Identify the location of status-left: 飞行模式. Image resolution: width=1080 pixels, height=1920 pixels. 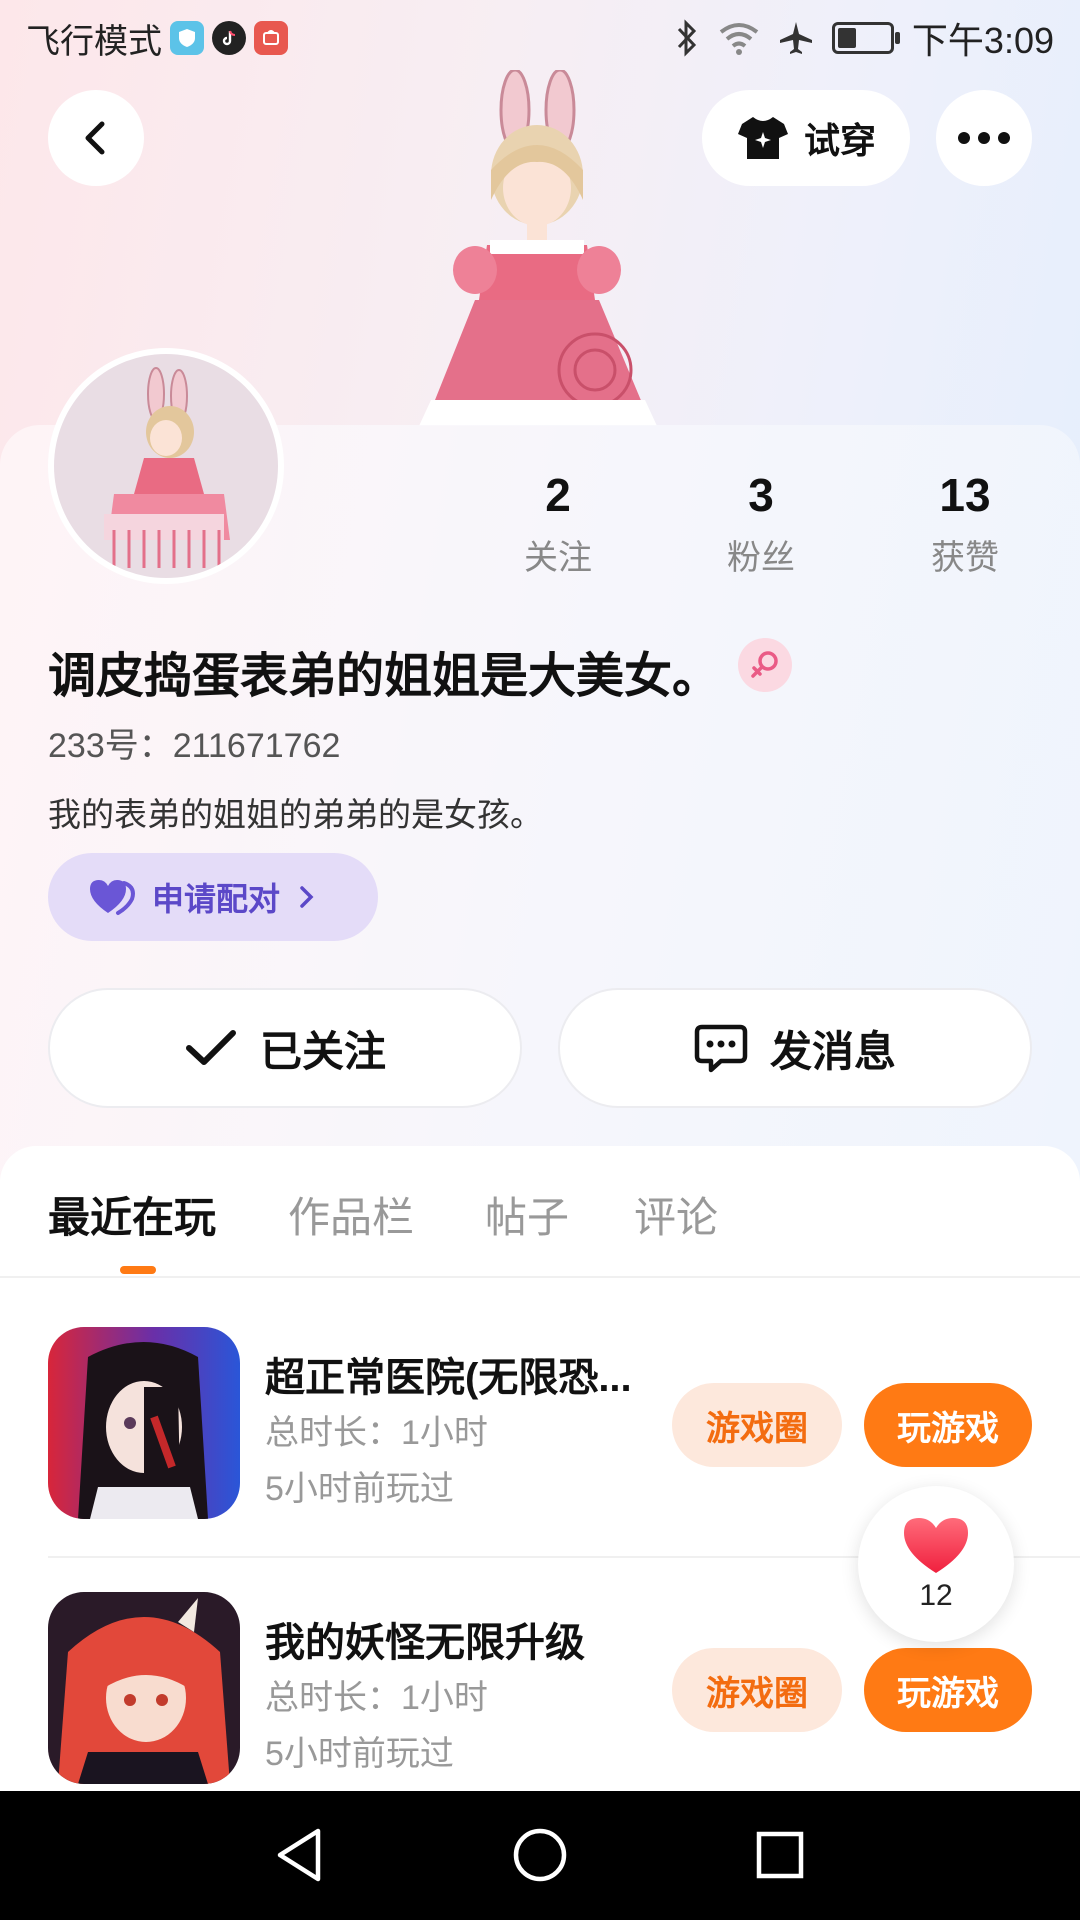
(157, 38).